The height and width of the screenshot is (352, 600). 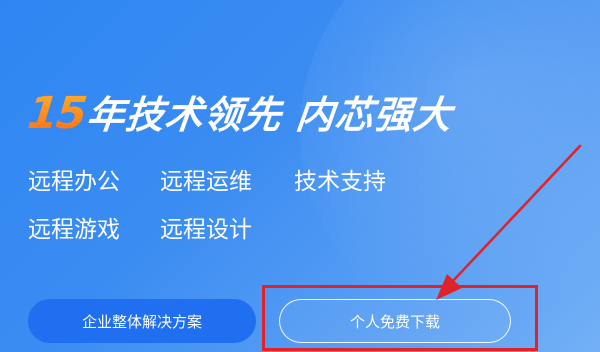 I want to click on title-text: 年技术领先 内芯强大, so click(x=269, y=115).